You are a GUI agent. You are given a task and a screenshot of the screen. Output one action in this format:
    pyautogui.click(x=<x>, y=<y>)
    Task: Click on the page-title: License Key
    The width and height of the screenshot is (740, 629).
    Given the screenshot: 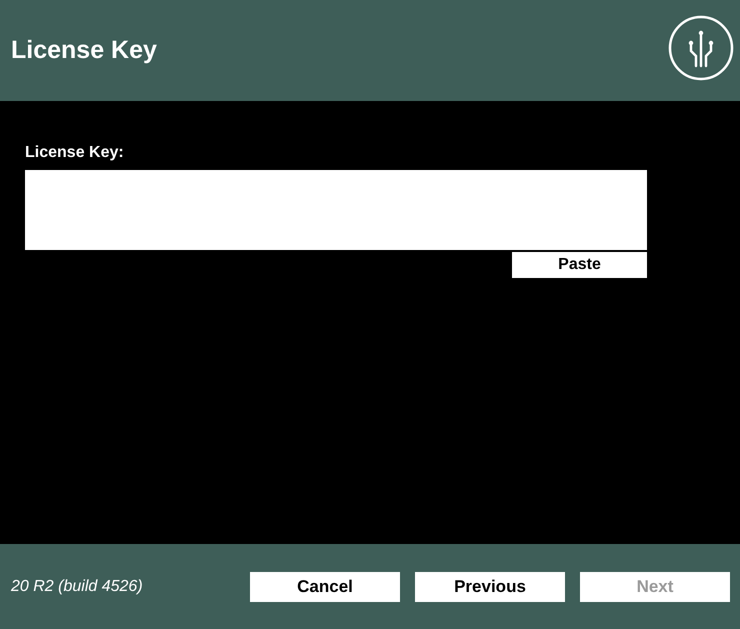 What is the action you would take?
    pyautogui.click(x=84, y=50)
    